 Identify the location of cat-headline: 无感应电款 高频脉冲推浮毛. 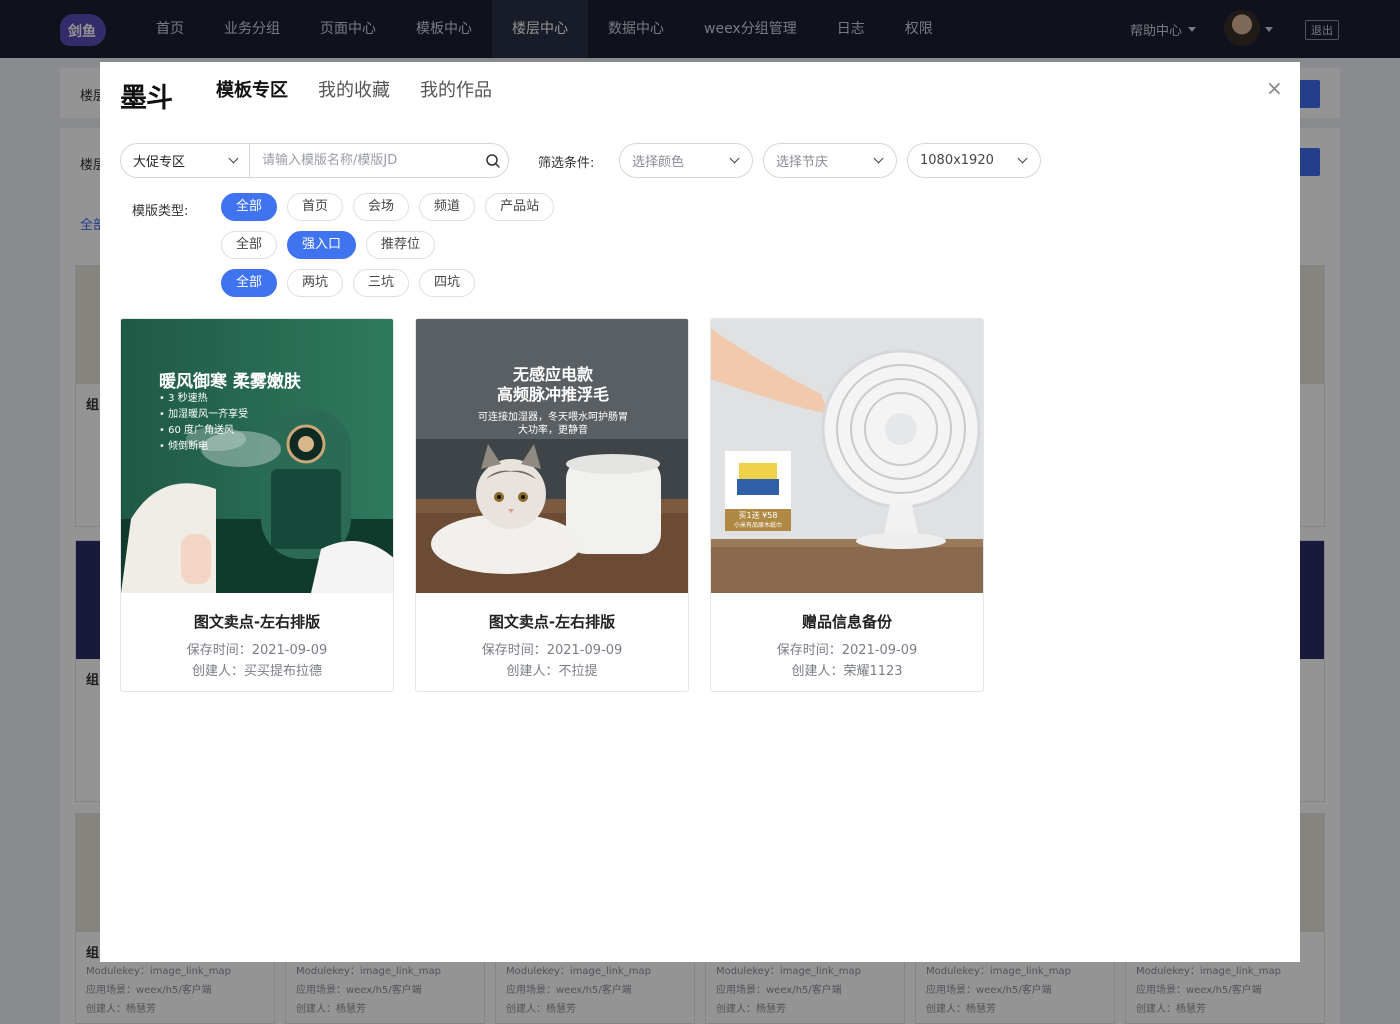
(552, 385).